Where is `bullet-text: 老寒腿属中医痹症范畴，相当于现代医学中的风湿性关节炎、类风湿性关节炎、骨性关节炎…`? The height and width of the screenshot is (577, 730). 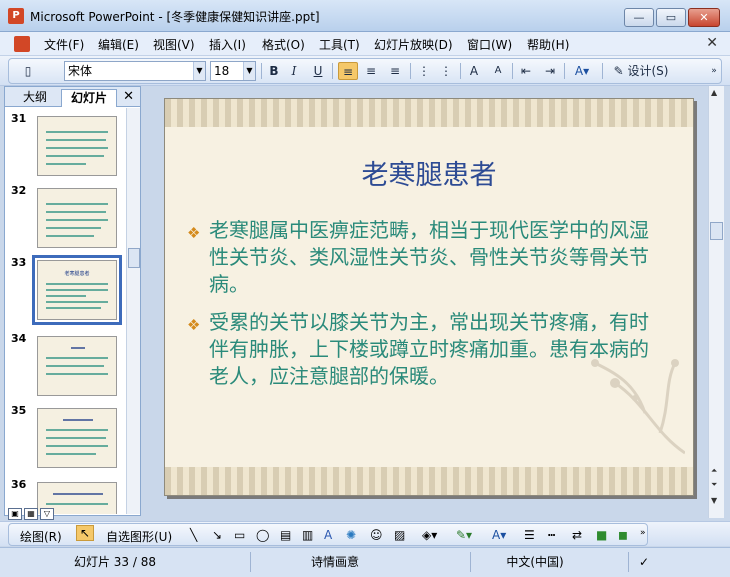
bullet-text: 老寒腿属中医痹症范畴，相当于现代医学中的风湿性关节炎、类风湿性关节炎、骨性关节炎… is located at coordinates (429, 257).